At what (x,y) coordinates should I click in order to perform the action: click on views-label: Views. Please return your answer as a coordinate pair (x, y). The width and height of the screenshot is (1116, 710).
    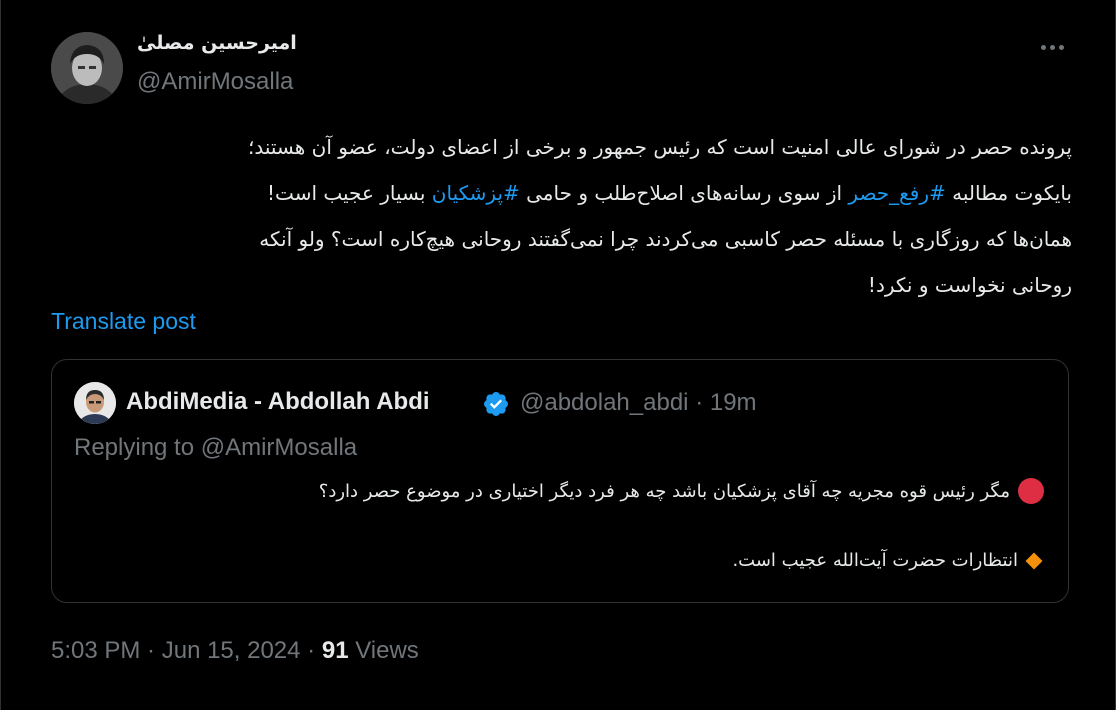
    Looking at the image, I should click on (383, 650).